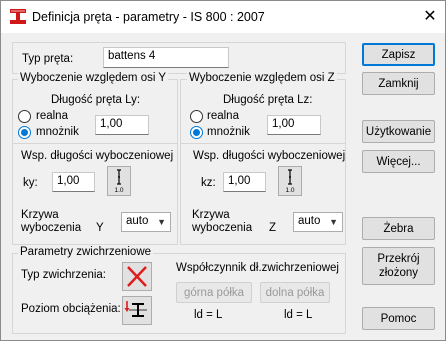 This screenshot has width=446, height=341. I want to click on help-button: Pomoc, so click(398, 318).